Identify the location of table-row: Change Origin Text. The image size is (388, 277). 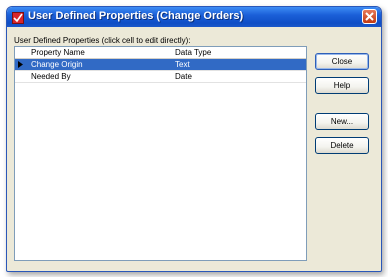
(160, 65).